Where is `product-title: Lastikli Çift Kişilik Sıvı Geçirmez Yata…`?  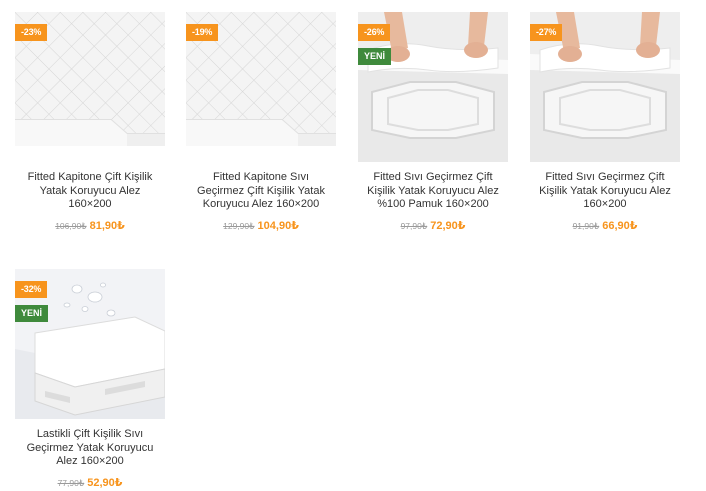
product-title: Lastikli Çift Kişilik Sıvı Geçirmez Yata… is located at coordinates (90, 448).